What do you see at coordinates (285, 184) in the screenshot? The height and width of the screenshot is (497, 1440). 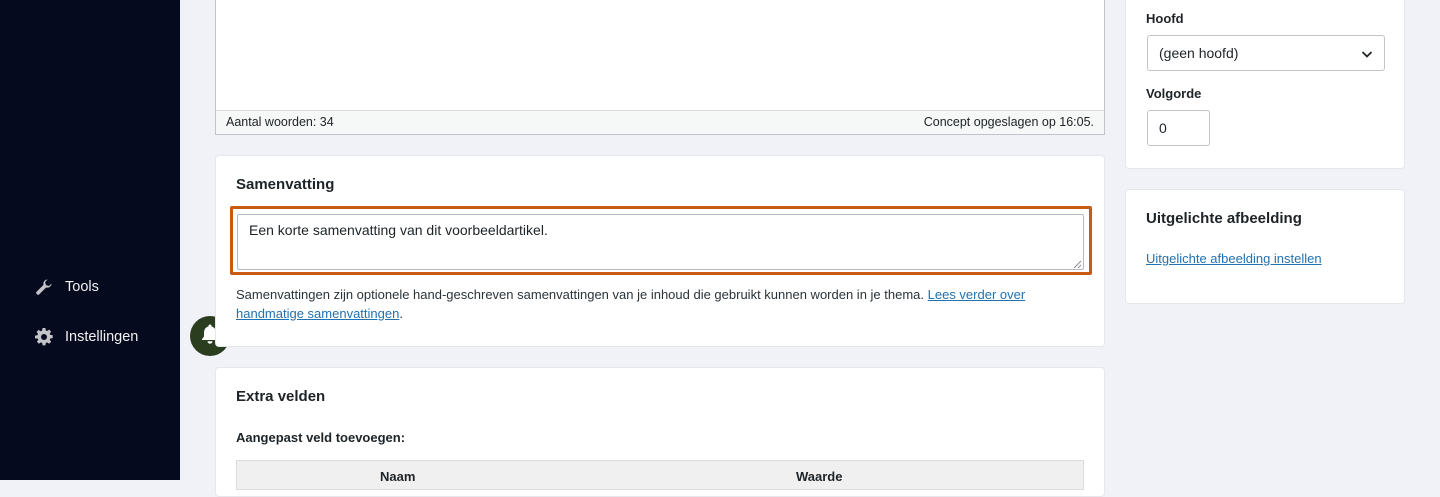 I see `excerpt-title: Samenvatting` at bounding box center [285, 184].